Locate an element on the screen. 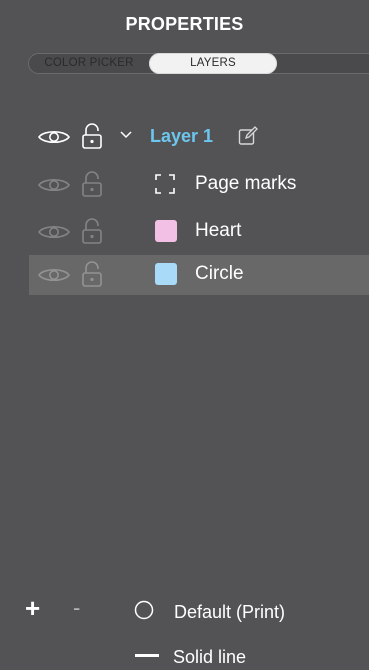 The height and width of the screenshot is (670, 369). add-layer-button: + is located at coordinates (32, 608).